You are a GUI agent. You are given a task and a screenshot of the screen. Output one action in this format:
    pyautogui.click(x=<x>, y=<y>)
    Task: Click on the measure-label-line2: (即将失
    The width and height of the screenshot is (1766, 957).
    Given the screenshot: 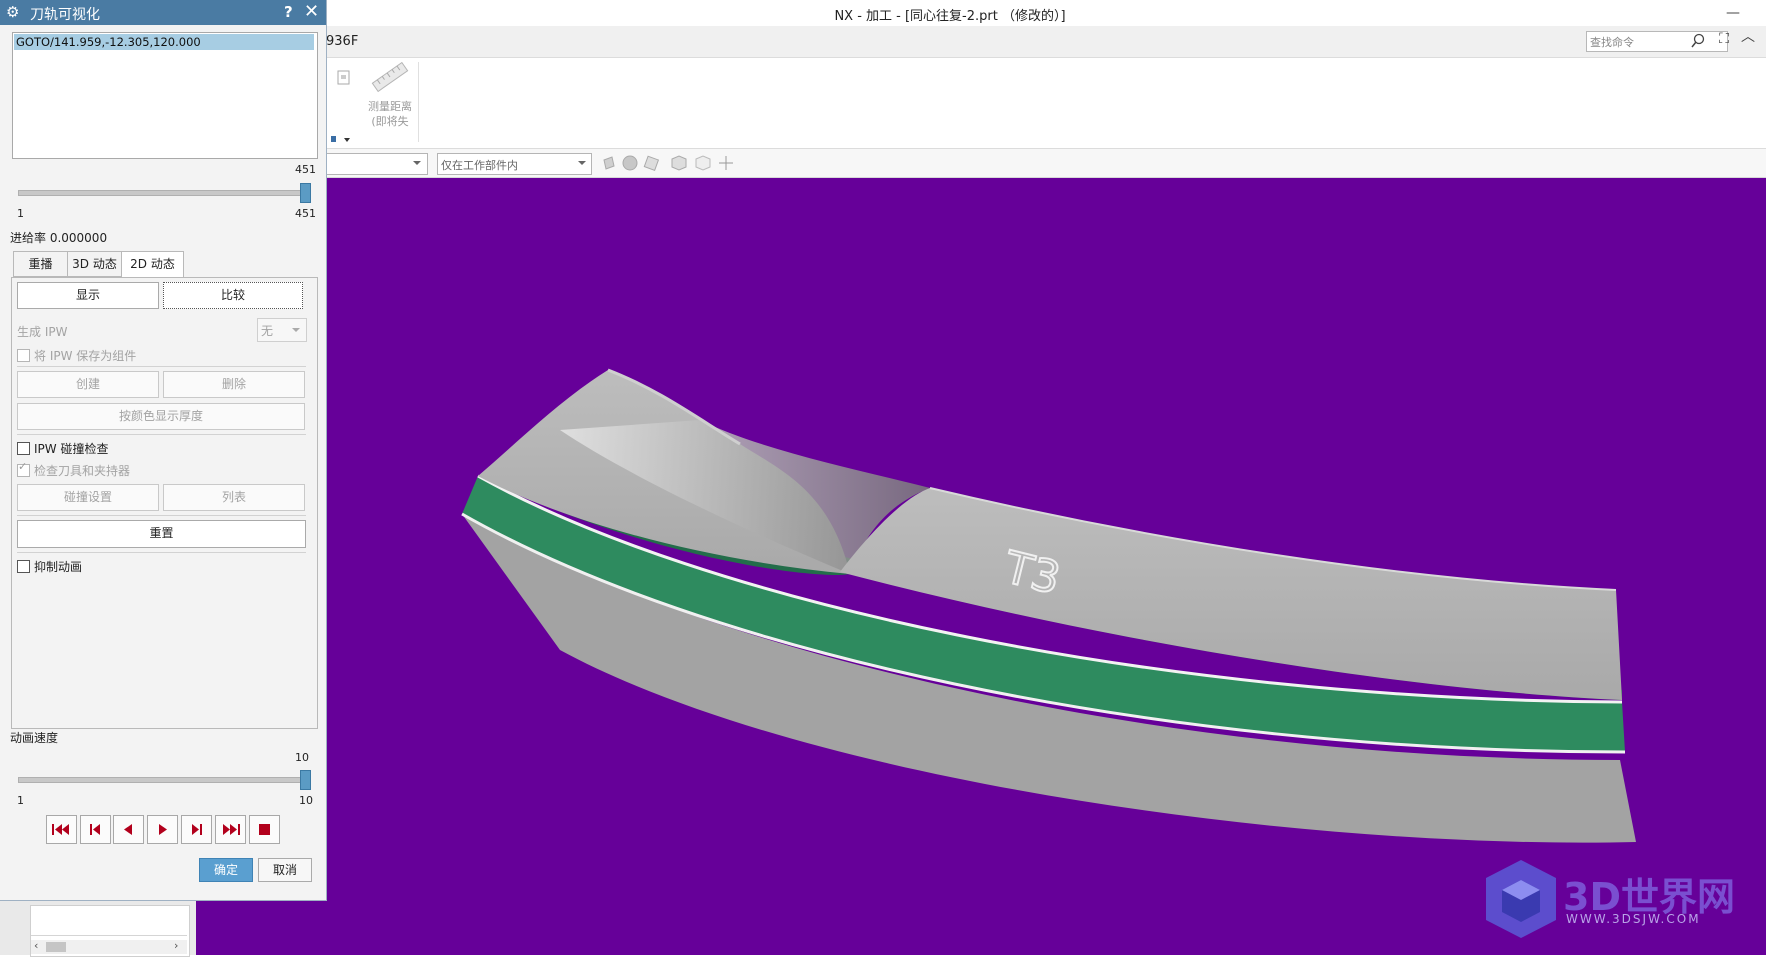 What is the action you would take?
    pyautogui.click(x=390, y=121)
    